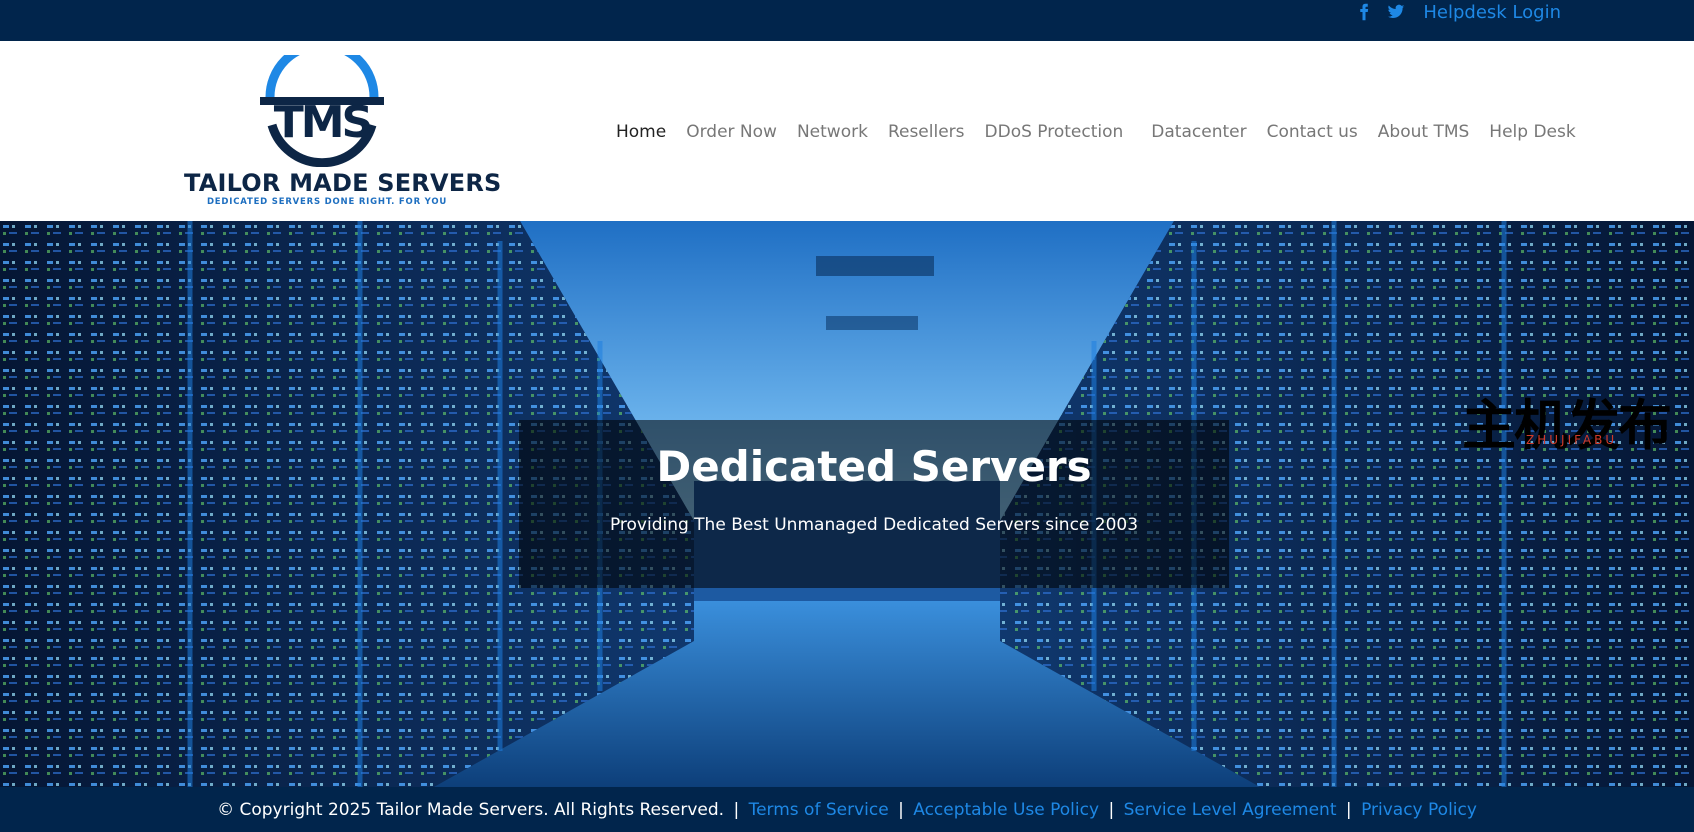 The image size is (1694, 832). I want to click on top-bar-links: Helpdesk Login, so click(1458, 12).